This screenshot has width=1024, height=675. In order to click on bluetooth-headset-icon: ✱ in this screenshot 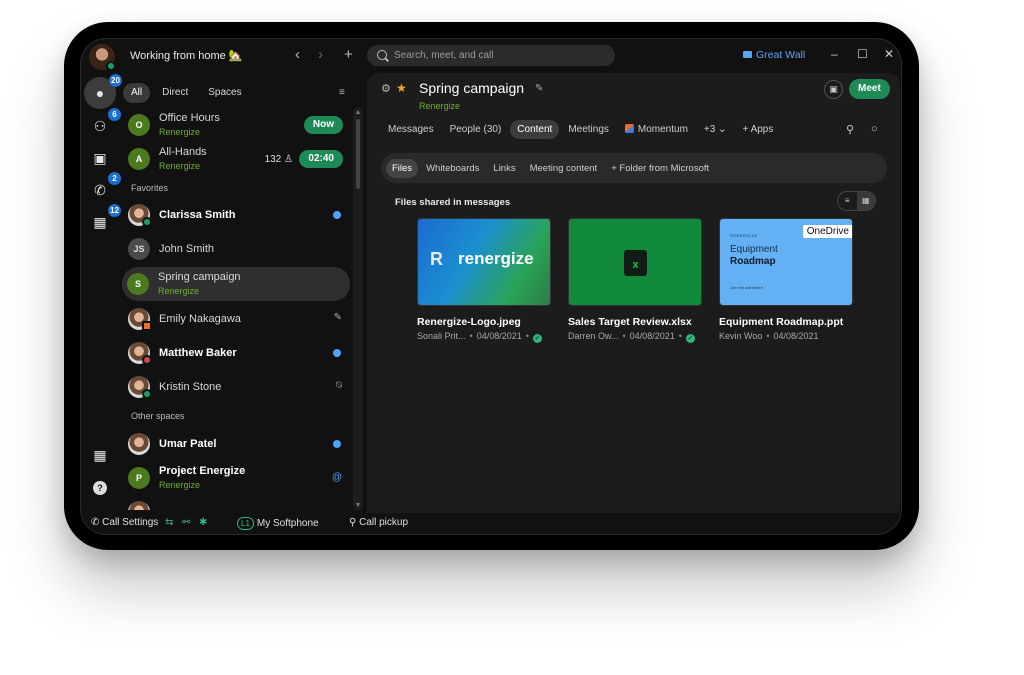, I will do `click(203, 522)`.